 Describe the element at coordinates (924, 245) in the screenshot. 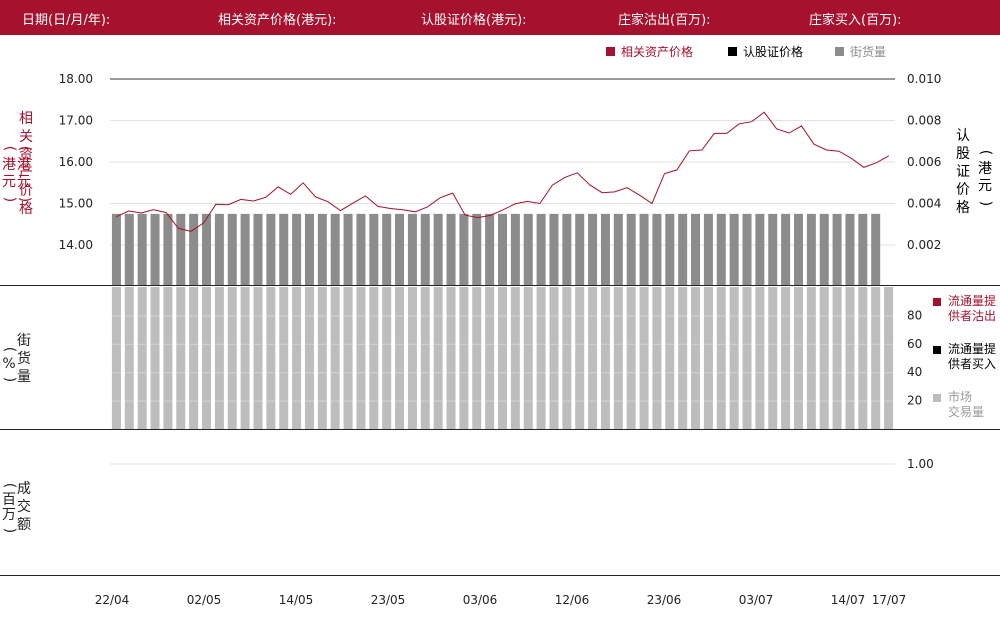

I see `y-right-tick-label: 0.002` at that location.